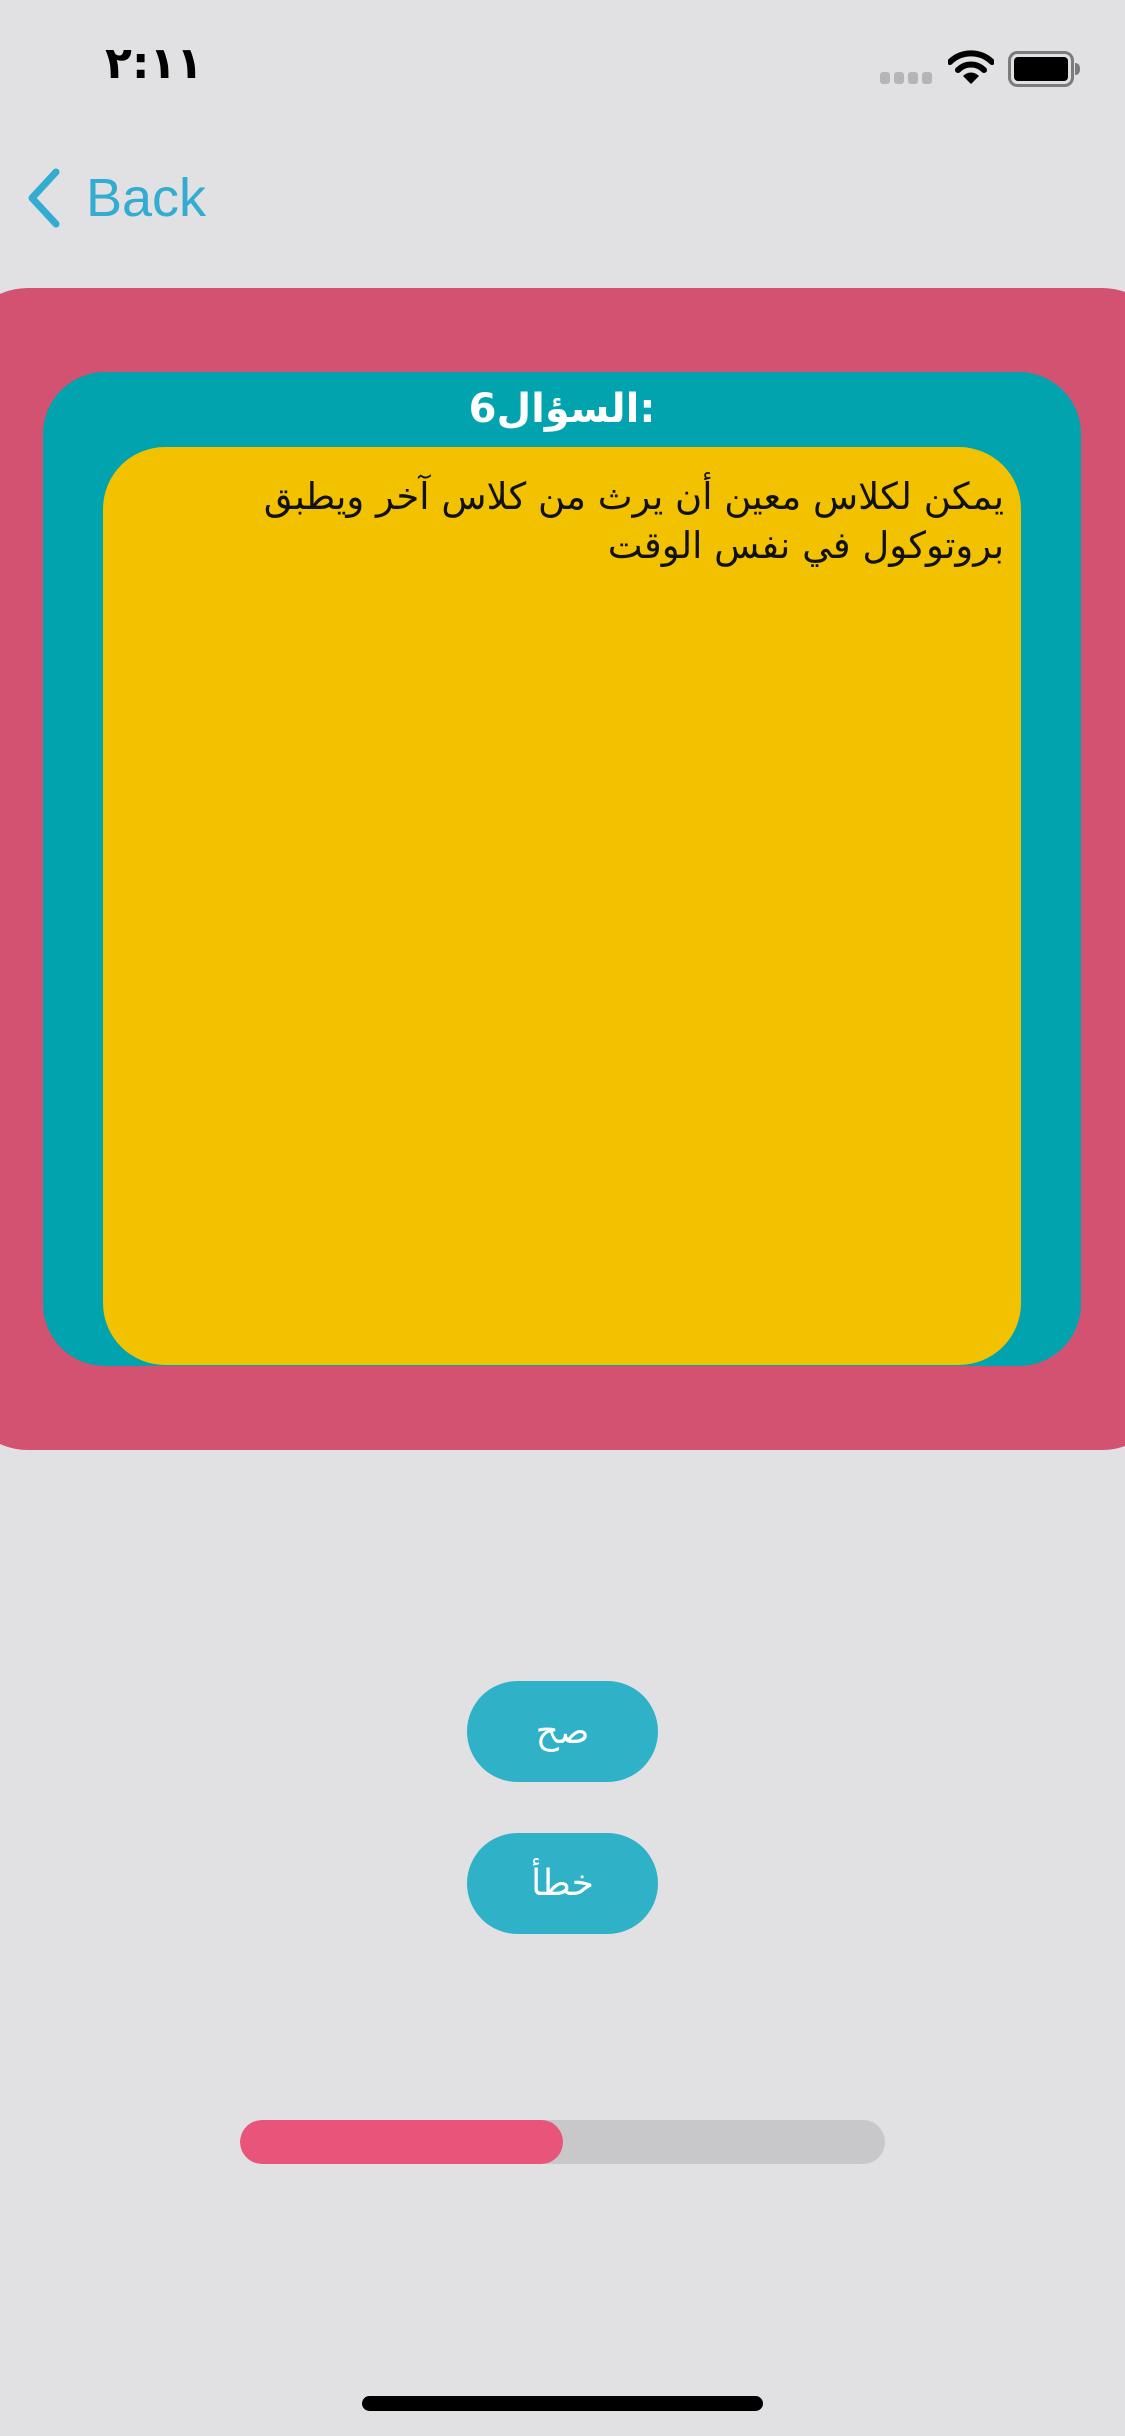 The width and height of the screenshot is (1125, 2436). I want to click on progress-bar, so click(562, 2142).